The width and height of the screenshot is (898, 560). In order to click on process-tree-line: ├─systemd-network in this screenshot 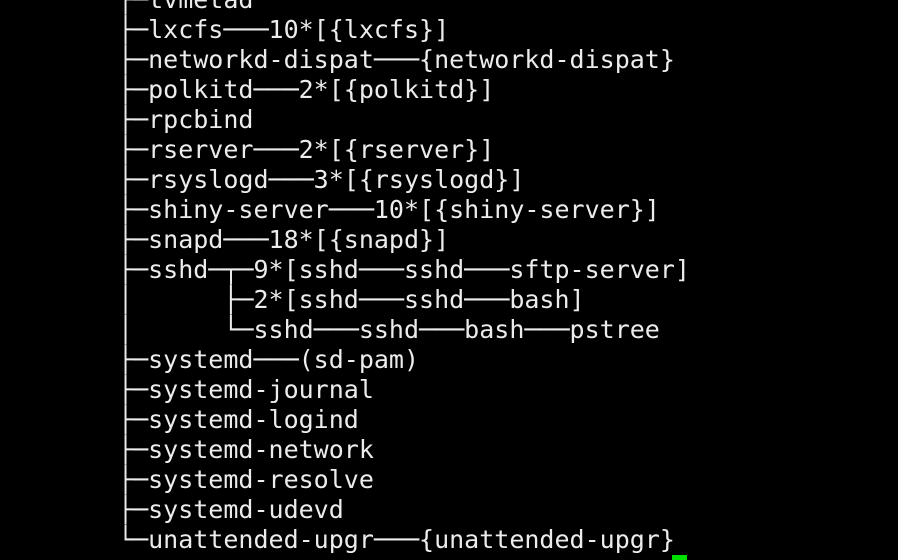, I will do `click(246, 449)`.